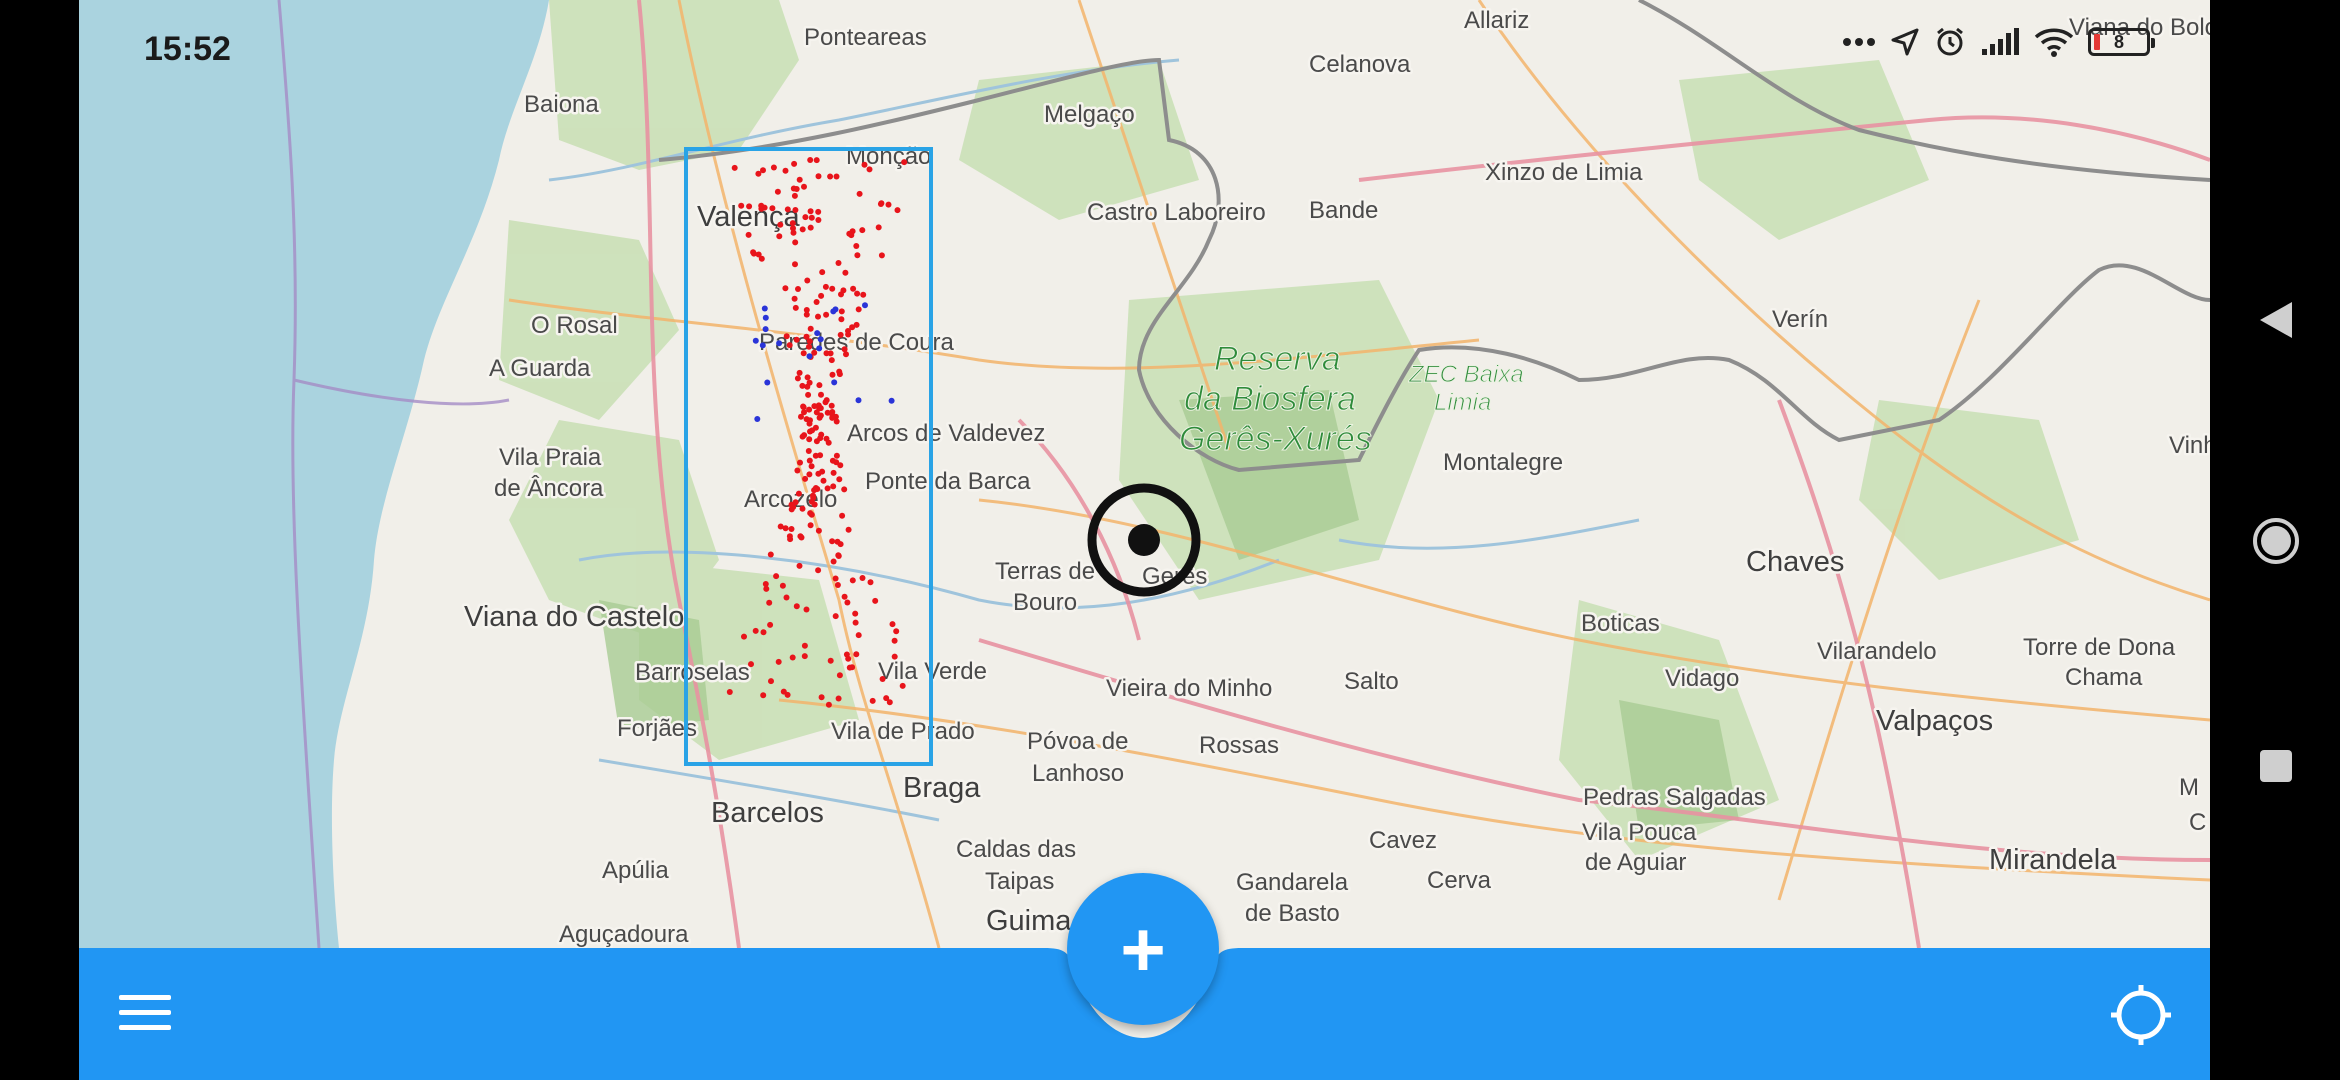 This screenshot has height=1080, width=2340. I want to click on map-label-caldas-2: Taipas, so click(1019, 881).